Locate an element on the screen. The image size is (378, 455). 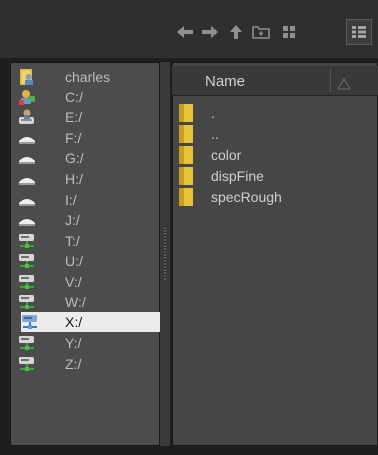
arrow-right-icon is located at coordinates (210, 32).